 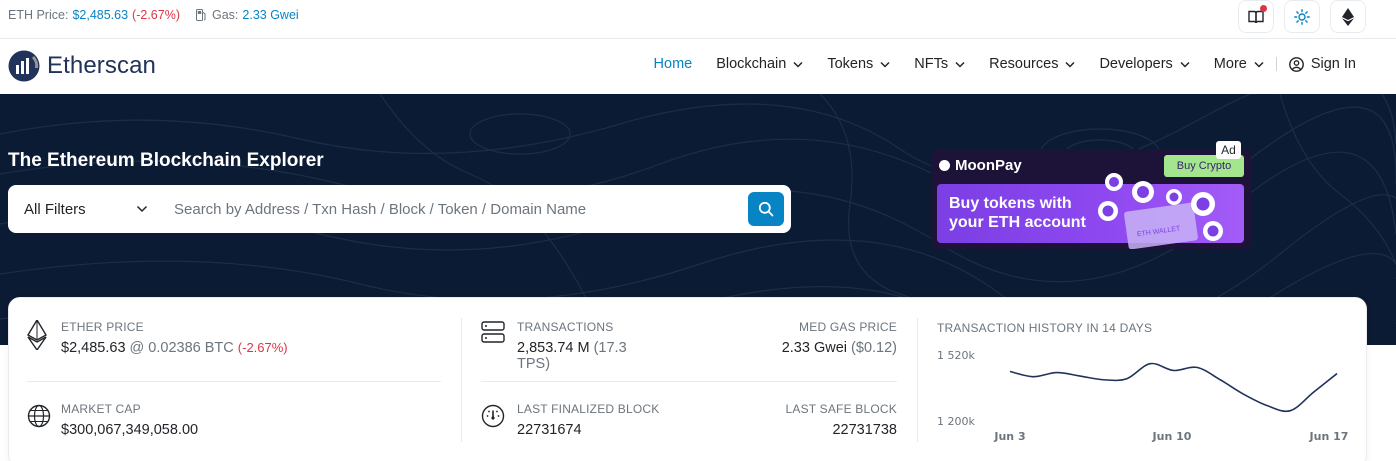 I want to click on med-gas-price-gwei: 2.33 Gwei, so click(x=814, y=348).